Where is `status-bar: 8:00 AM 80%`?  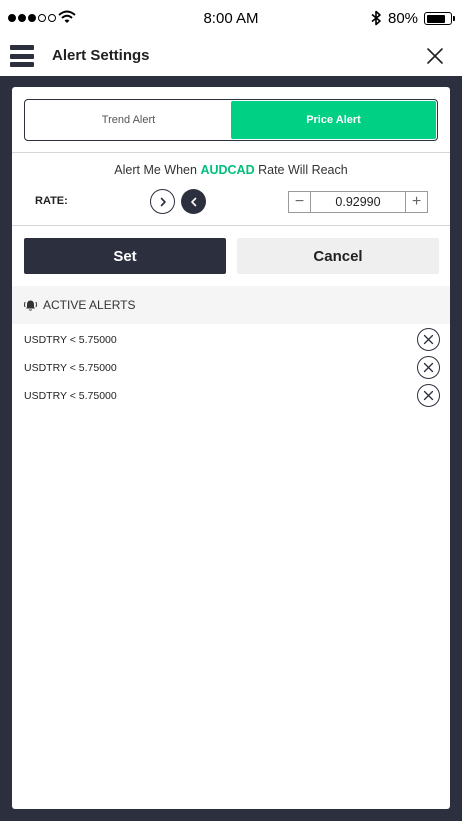
status-bar: 8:00 AM 80% is located at coordinates (231, 18).